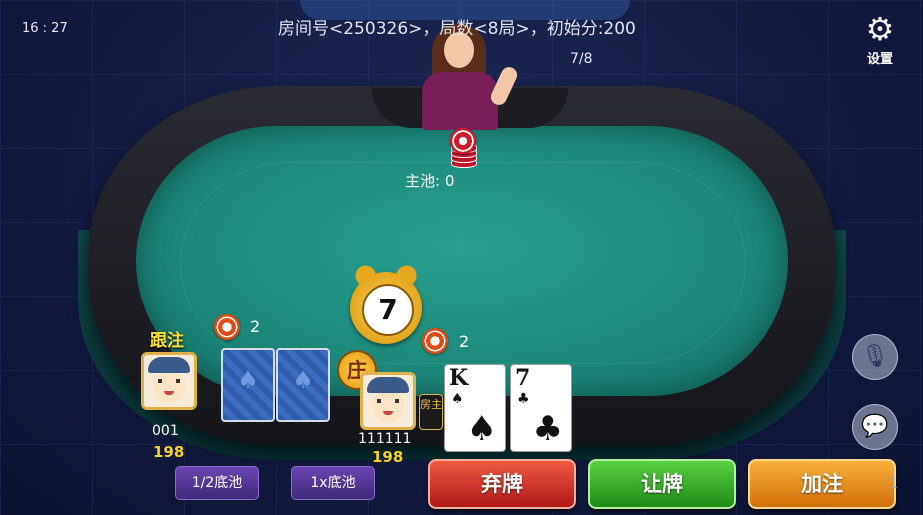 This screenshot has height=515, width=923. Describe the element at coordinates (581, 59) in the screenshot. I see `round-counter: 7/8` at that location.